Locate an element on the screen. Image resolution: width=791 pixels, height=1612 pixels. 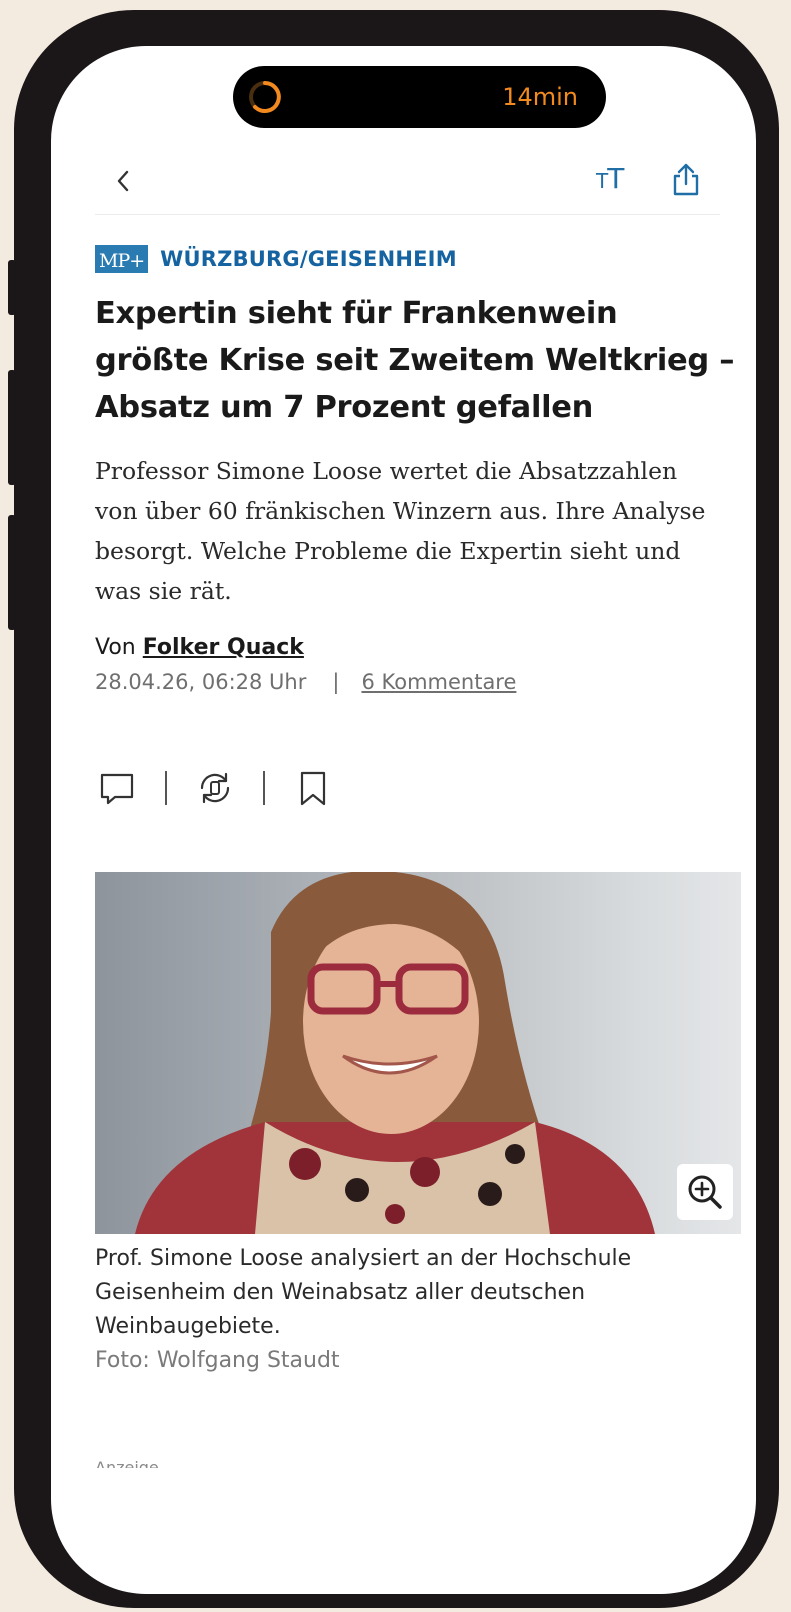
zoom-button is located at coordinates (705, 1192).